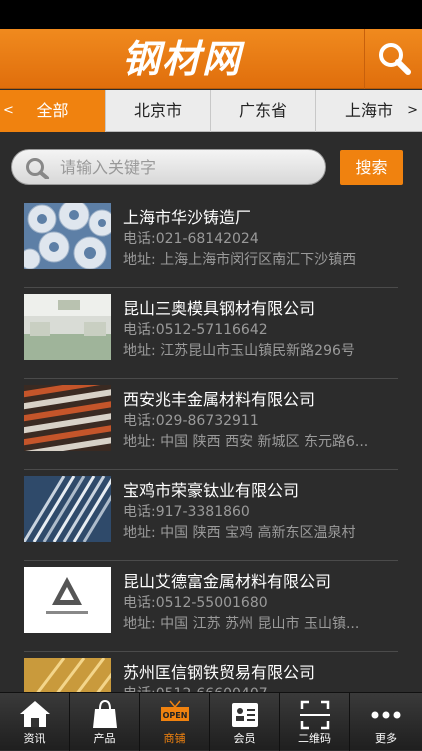 The image size is (422, 751). Describe the element at coordinates (35, 714) in the screenshot. I see `home-icon` at that location.